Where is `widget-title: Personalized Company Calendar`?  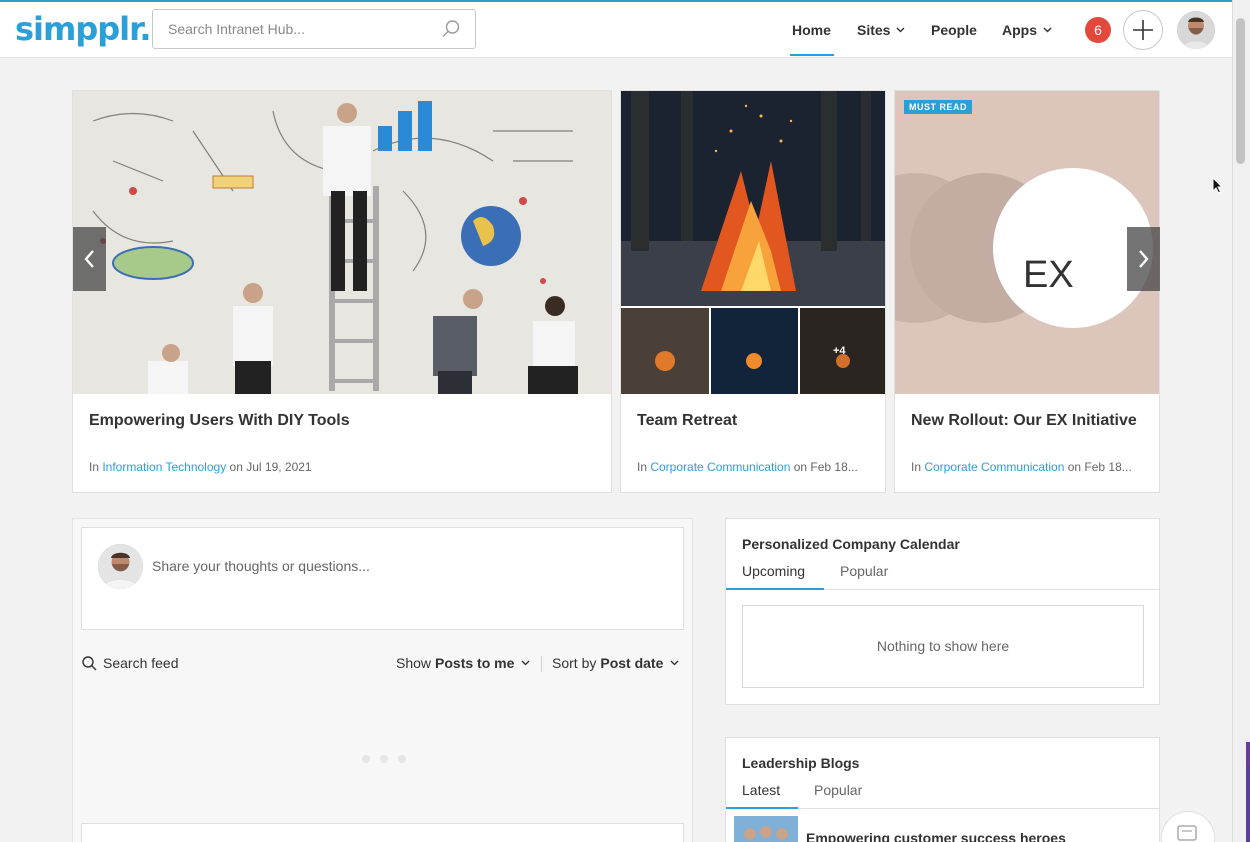
widget-title: Personalized Company Calendar is located at coordinates (851, 544).